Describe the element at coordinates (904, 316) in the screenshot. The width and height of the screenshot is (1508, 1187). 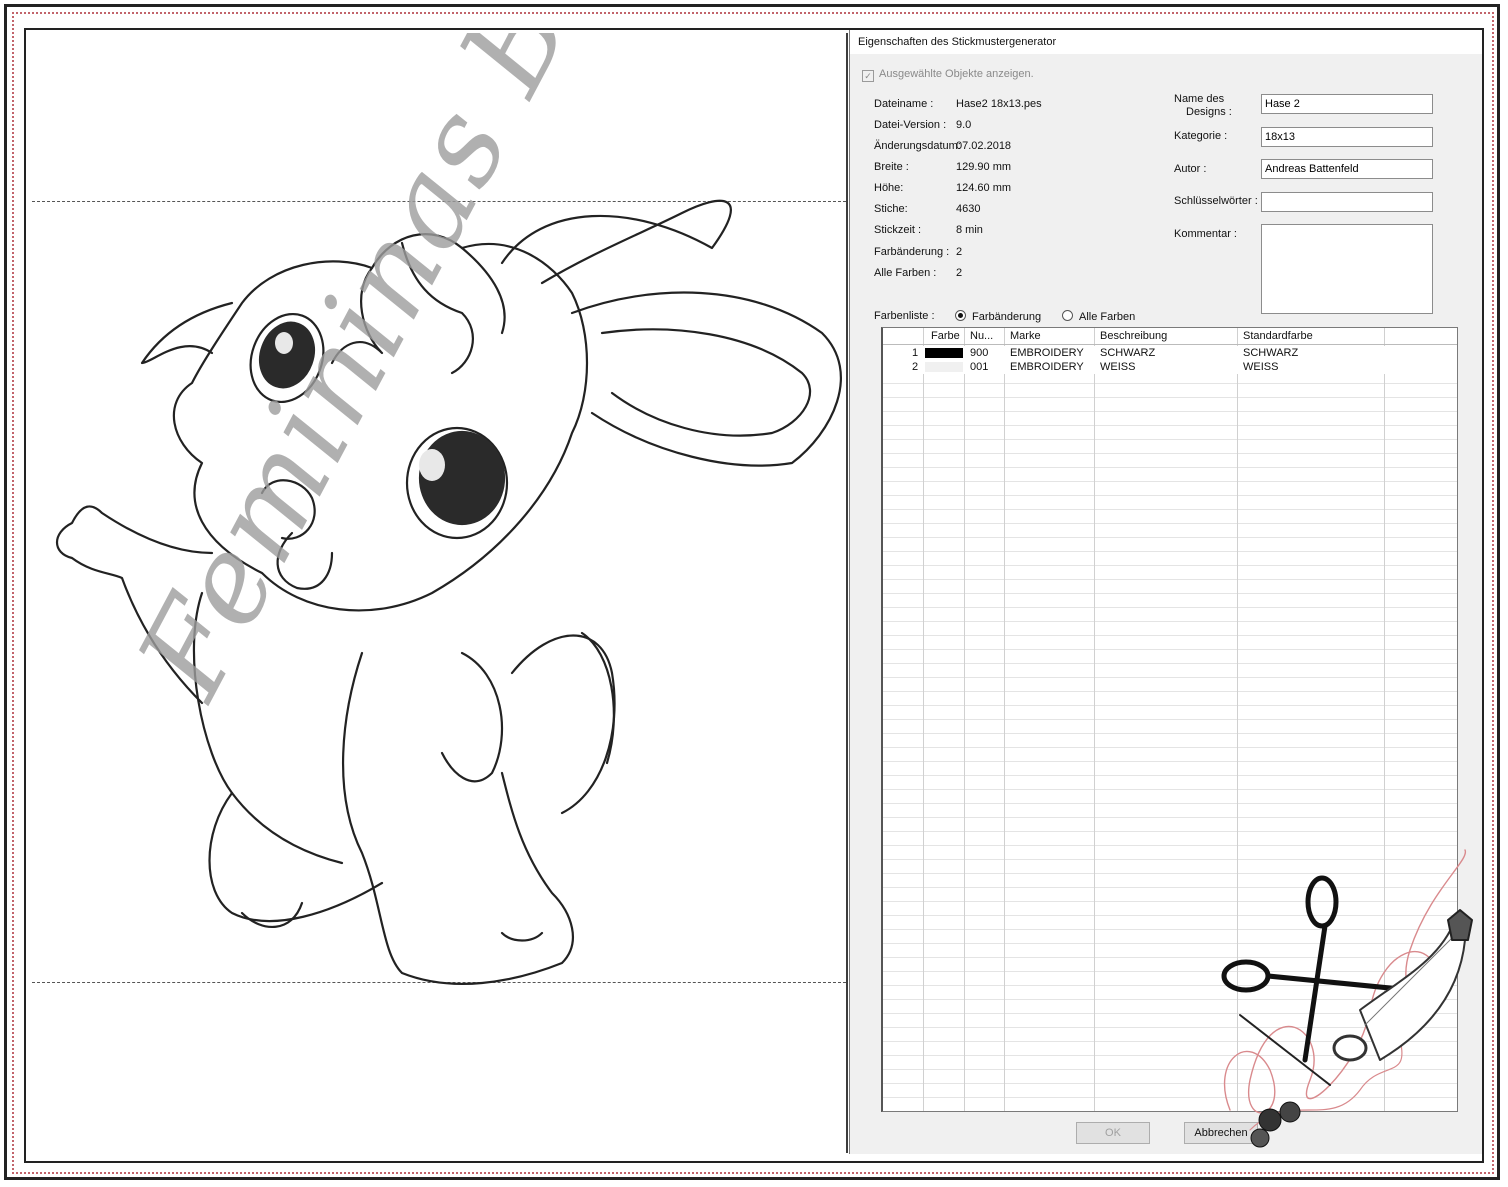
I see `color-list-label: Farbenliste :` at that location.